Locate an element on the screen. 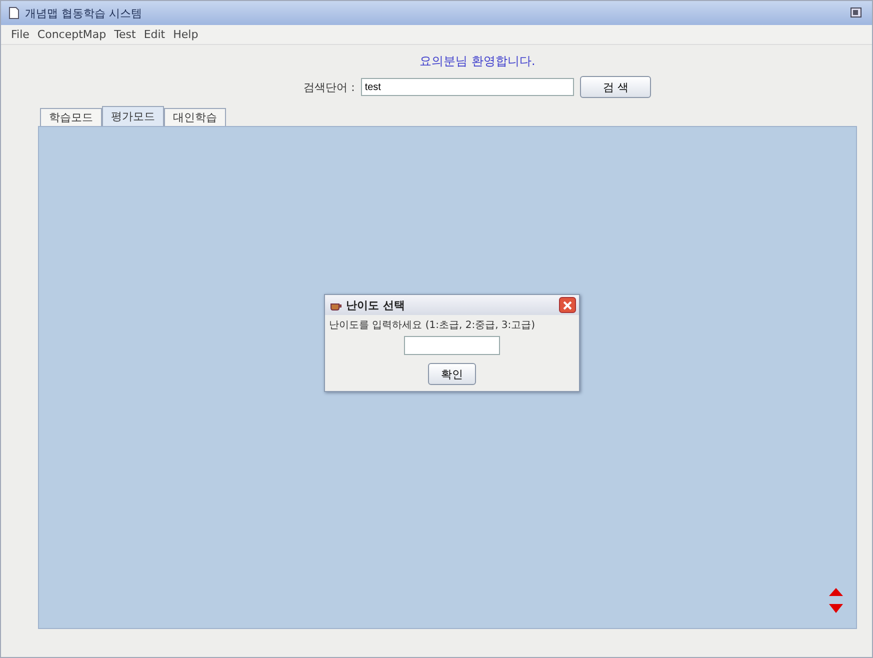  ok-button: 확인 is located at coordinates (452, 374).